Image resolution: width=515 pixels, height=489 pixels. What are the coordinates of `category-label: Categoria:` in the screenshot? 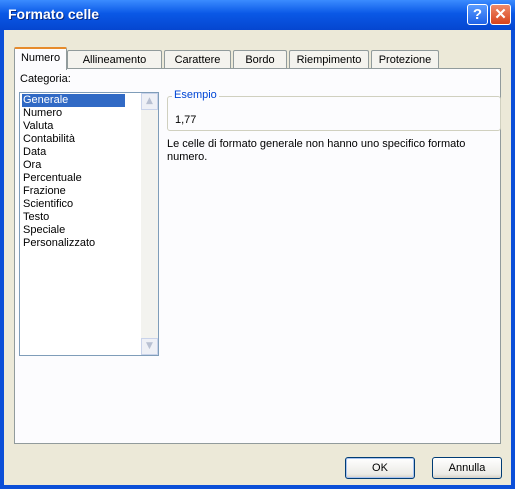 It's located at (45, 79).